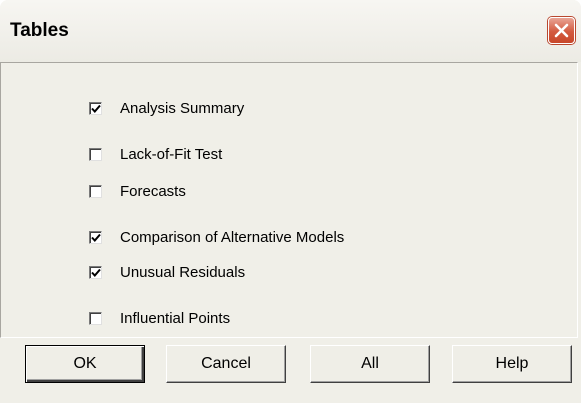 Image resolution: width=581 pixels, height=403 pixels. I want to click on option-forecasts: Forecasts, so click(137, 191).